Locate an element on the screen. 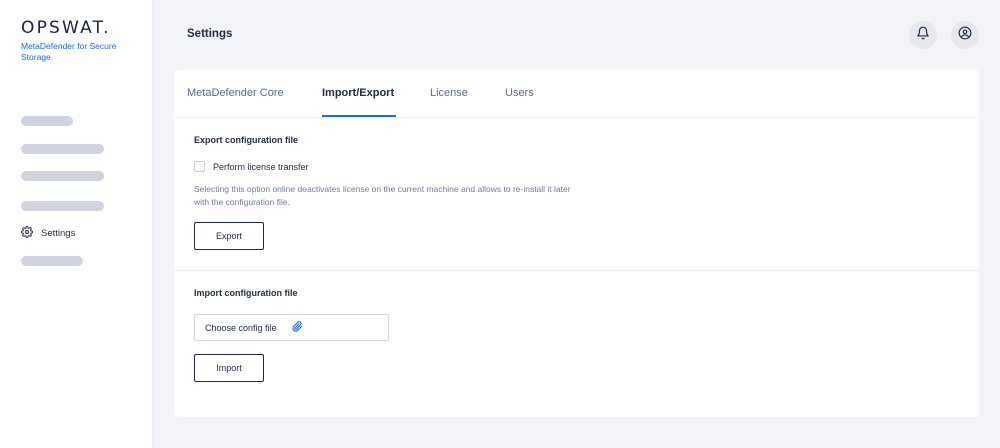 This screenshot has width=1000, height=448. product-name: MetaDefender for Secure Storage is located at coordinates (69, 51).